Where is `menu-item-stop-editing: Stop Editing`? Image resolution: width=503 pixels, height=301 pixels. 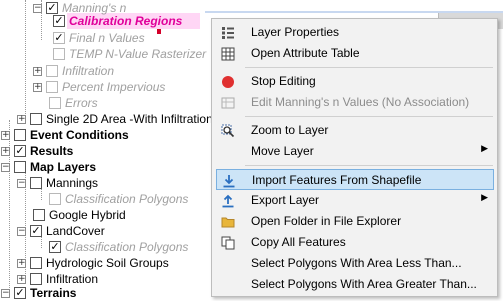
menu-item-stop-editing: Stop Editing is located at coordinates (355, 81).